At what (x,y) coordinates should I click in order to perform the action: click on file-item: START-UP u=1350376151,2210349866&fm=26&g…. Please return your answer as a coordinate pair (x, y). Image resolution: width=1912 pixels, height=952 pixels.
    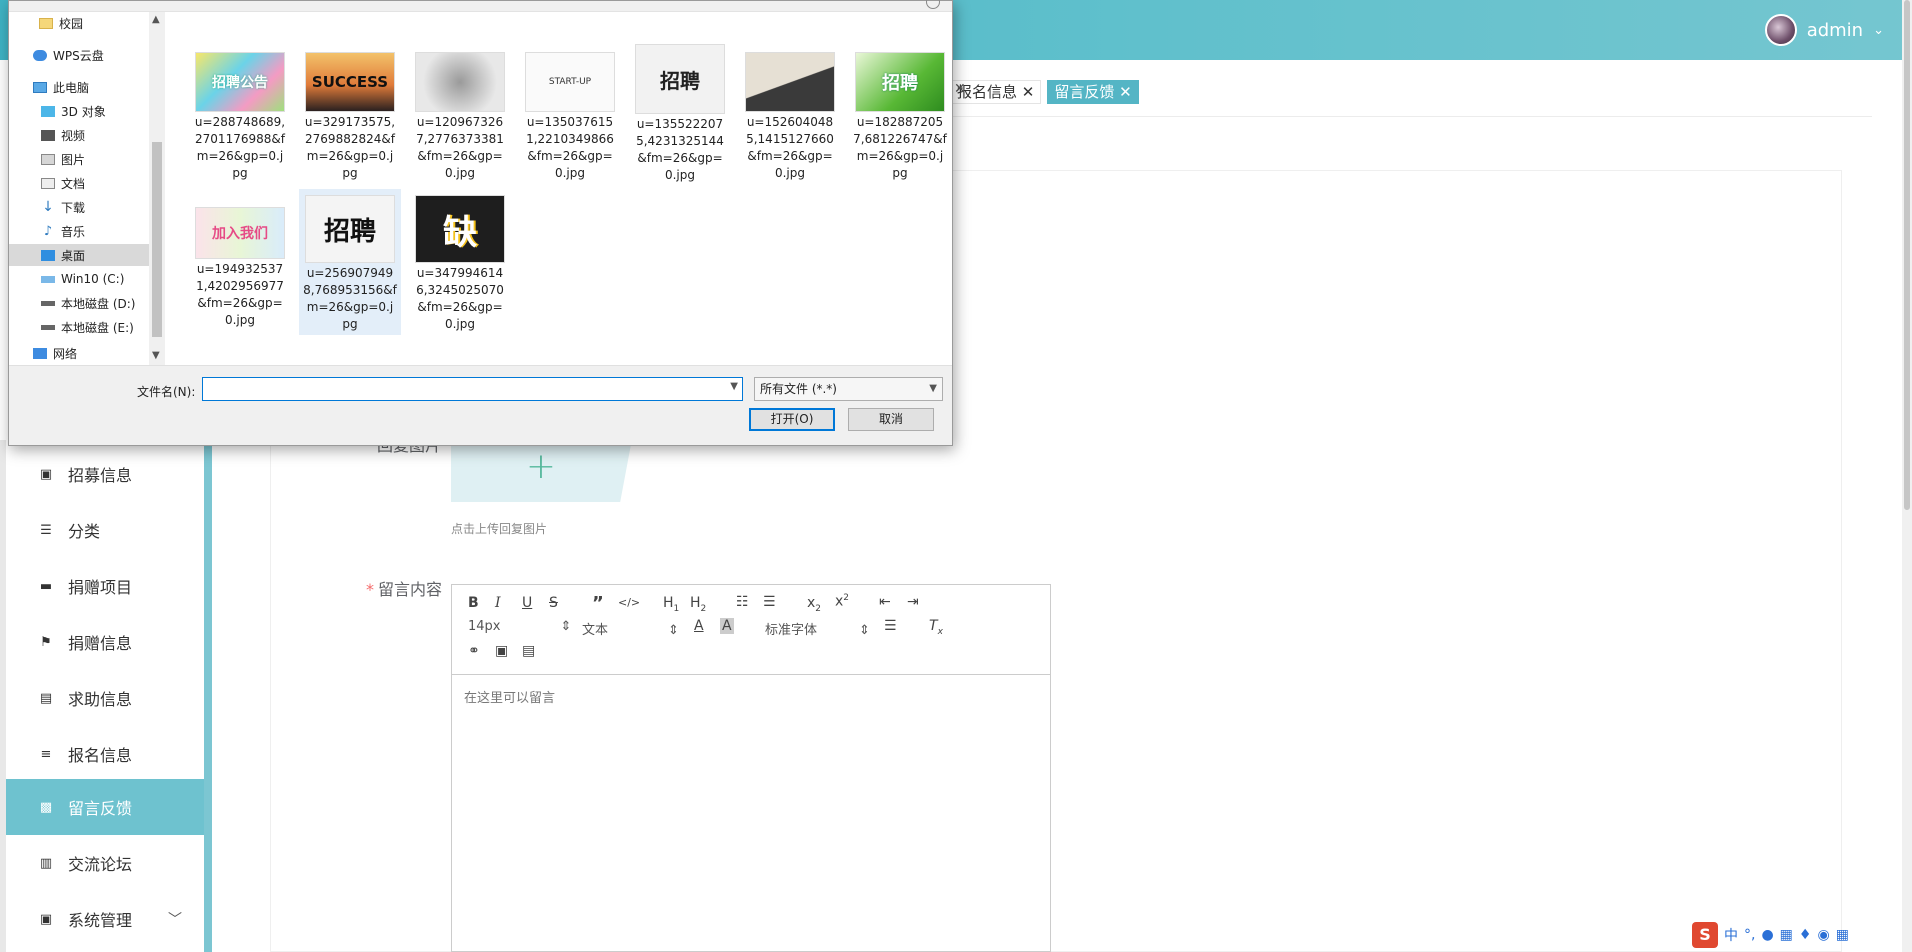
    Looking at the image, I should click on (570, 118).